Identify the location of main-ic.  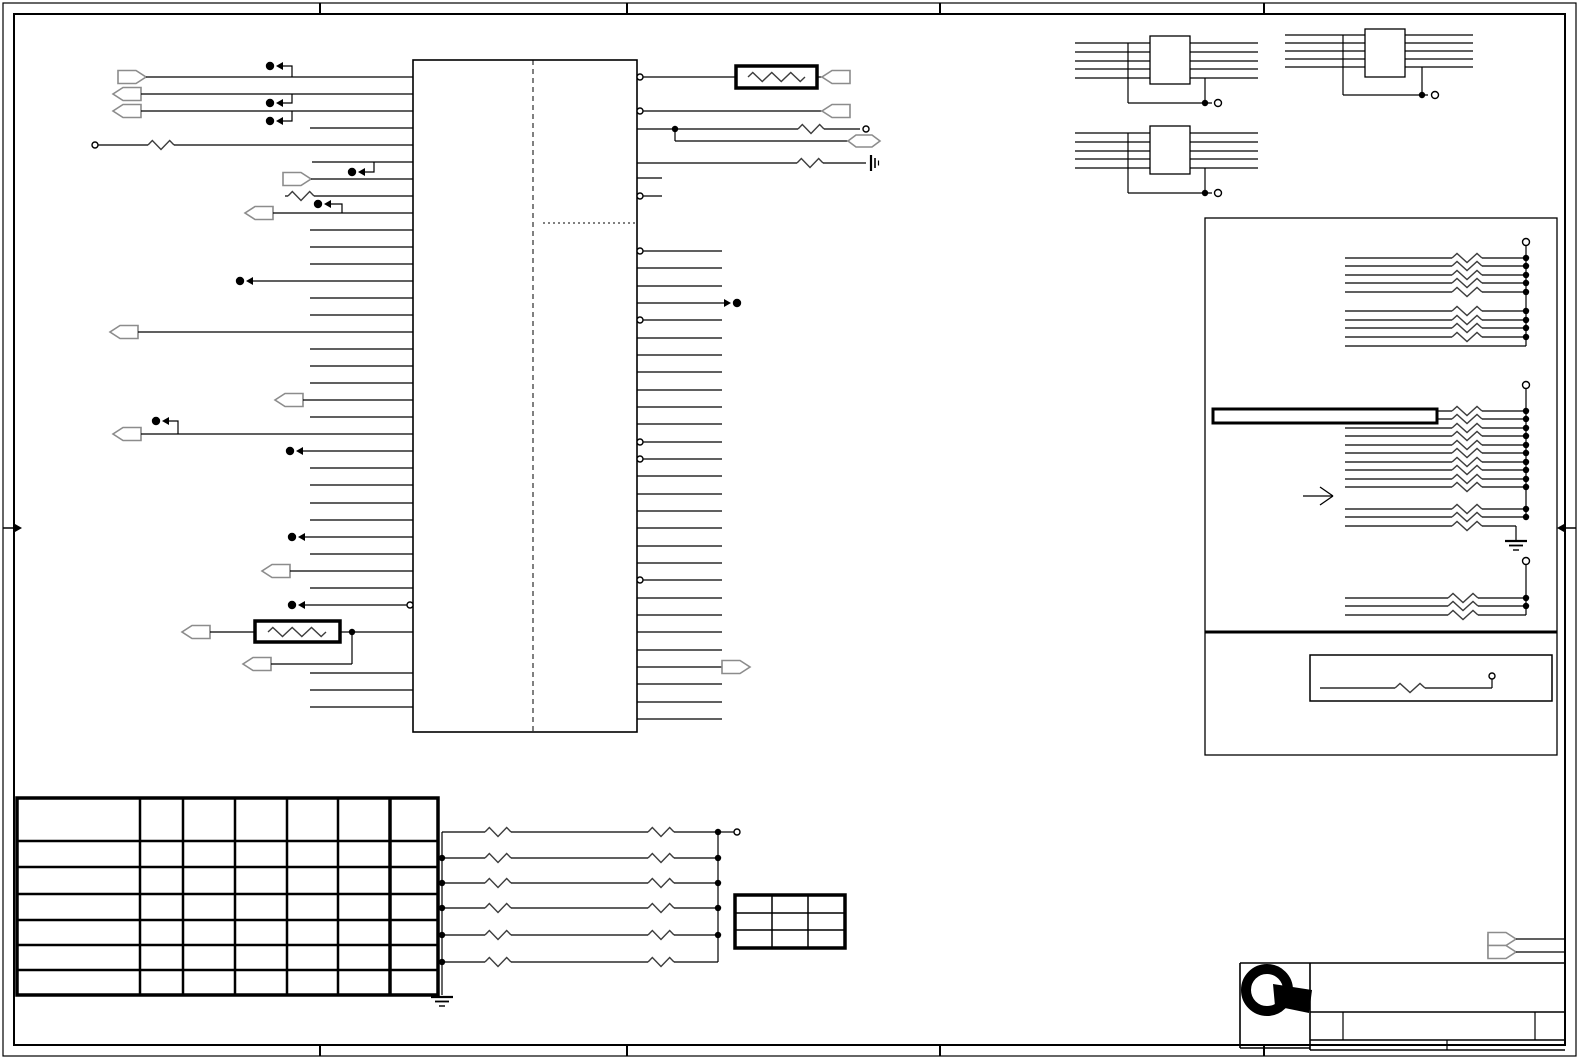
(525, 396).